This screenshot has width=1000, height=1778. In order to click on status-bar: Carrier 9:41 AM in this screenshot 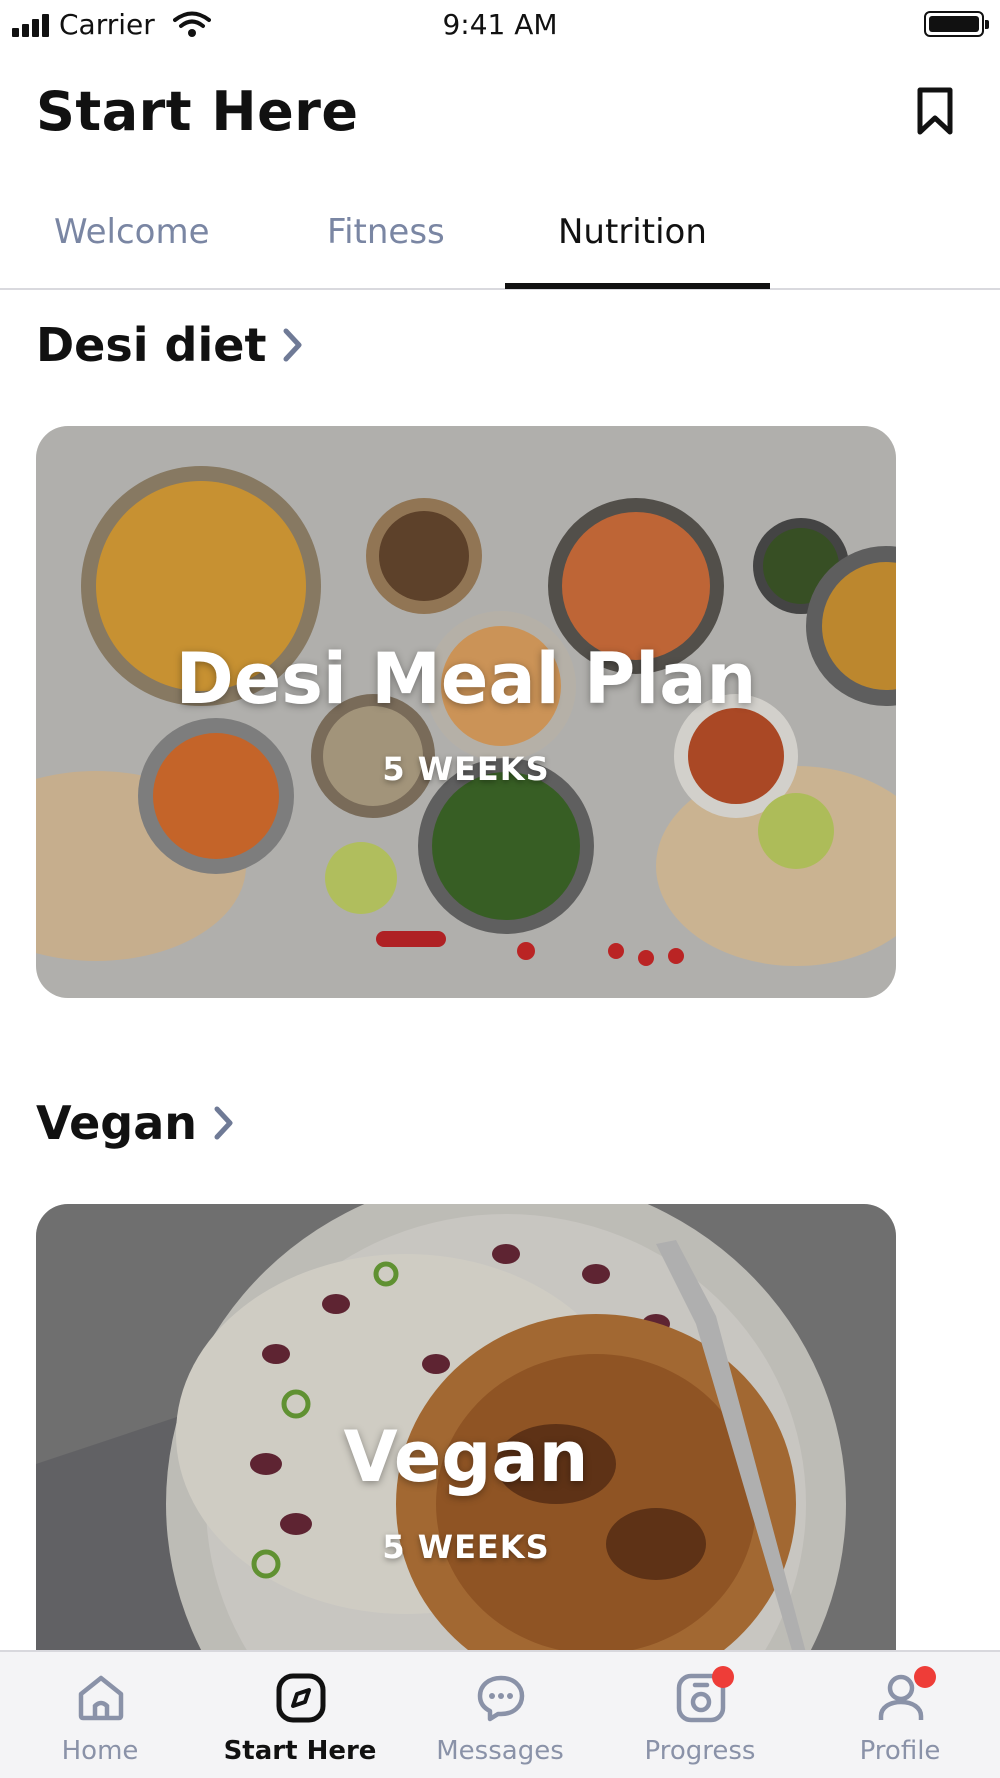, I will do `click(500, 24)`.